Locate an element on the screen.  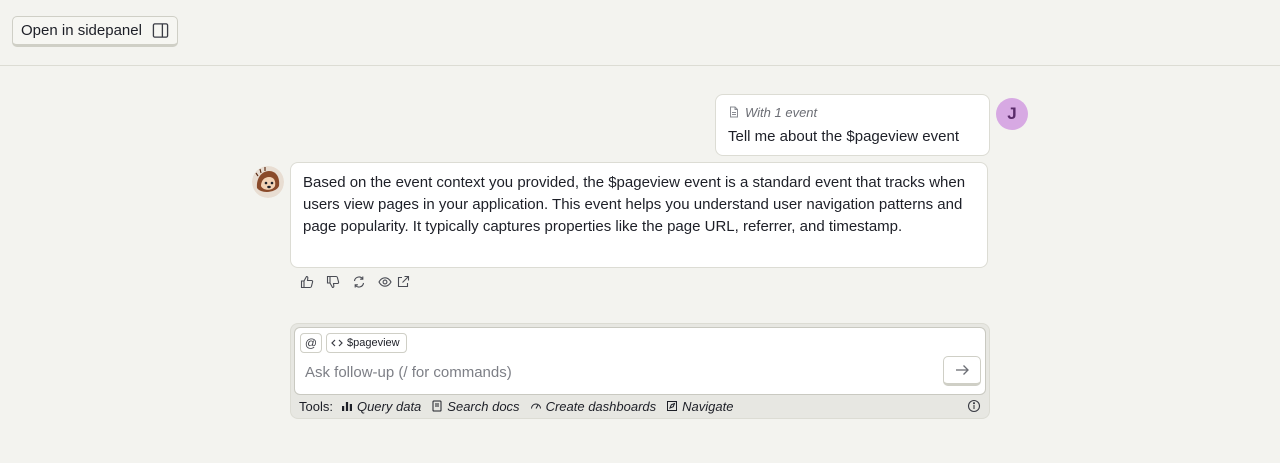
document-icon is located at coordinates (734, 112).